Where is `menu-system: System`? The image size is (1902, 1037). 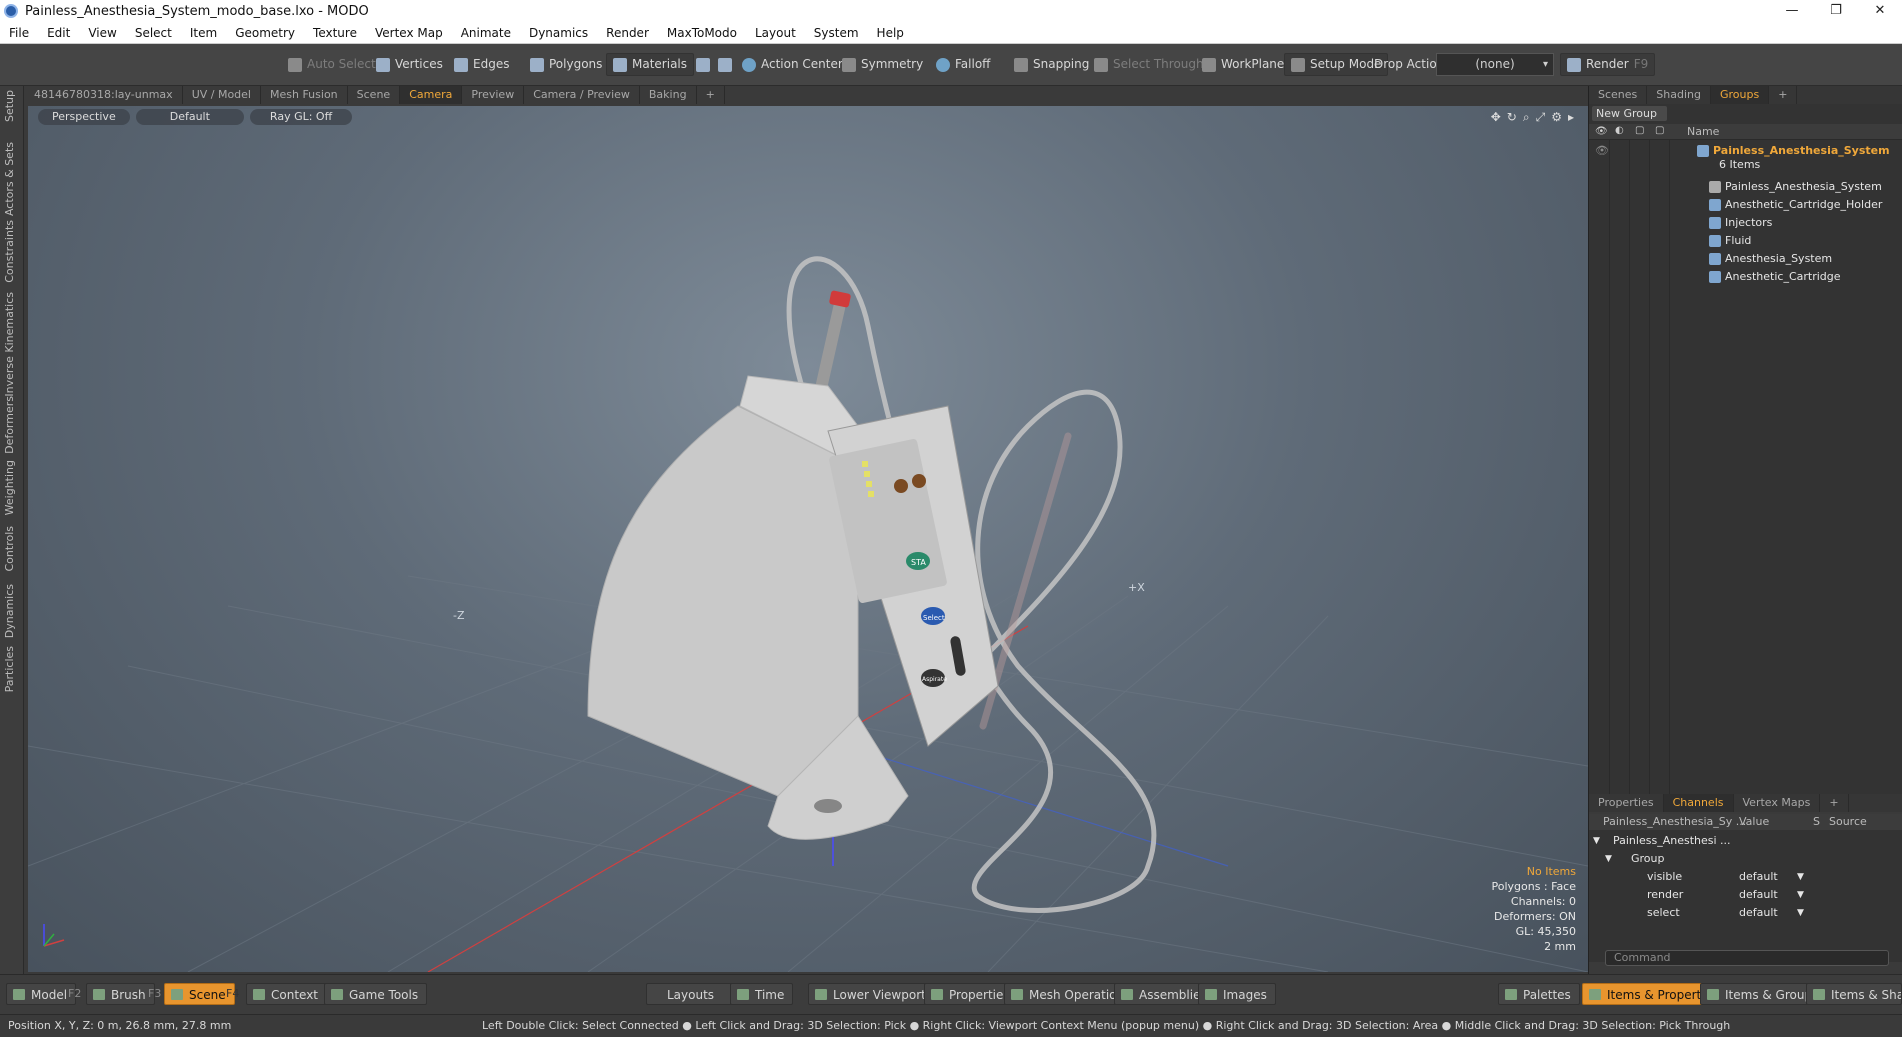
menu-system: System is located at coordinates (836, 33).